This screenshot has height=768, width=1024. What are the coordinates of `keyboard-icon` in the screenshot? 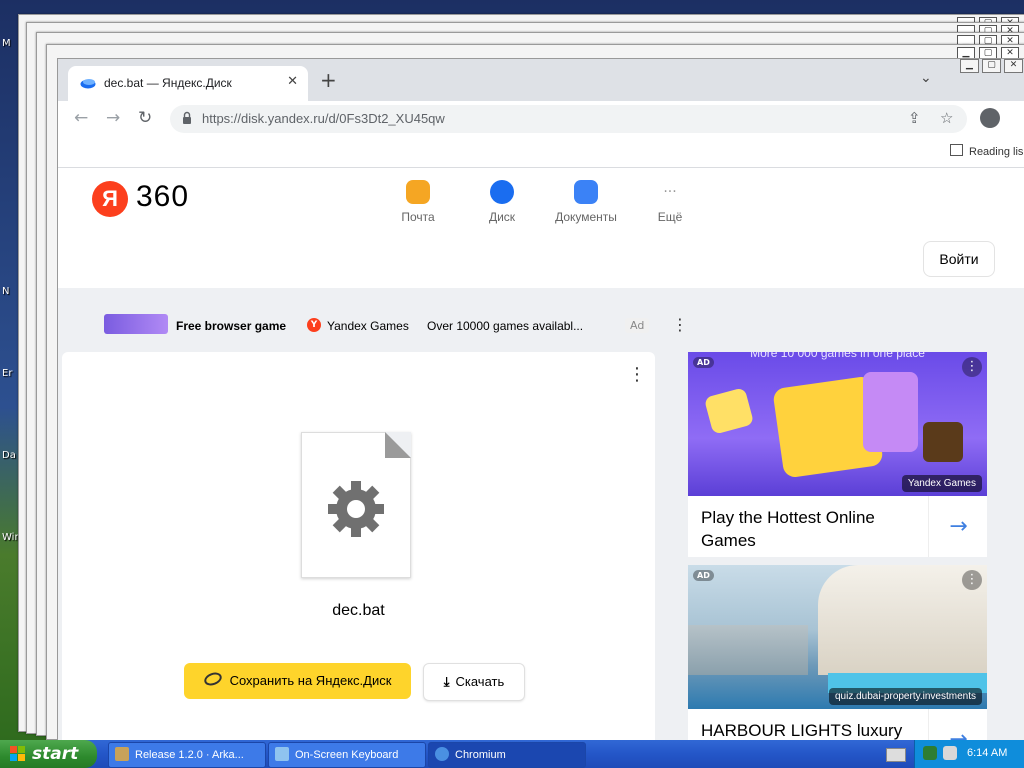 It's located at (282, 754).